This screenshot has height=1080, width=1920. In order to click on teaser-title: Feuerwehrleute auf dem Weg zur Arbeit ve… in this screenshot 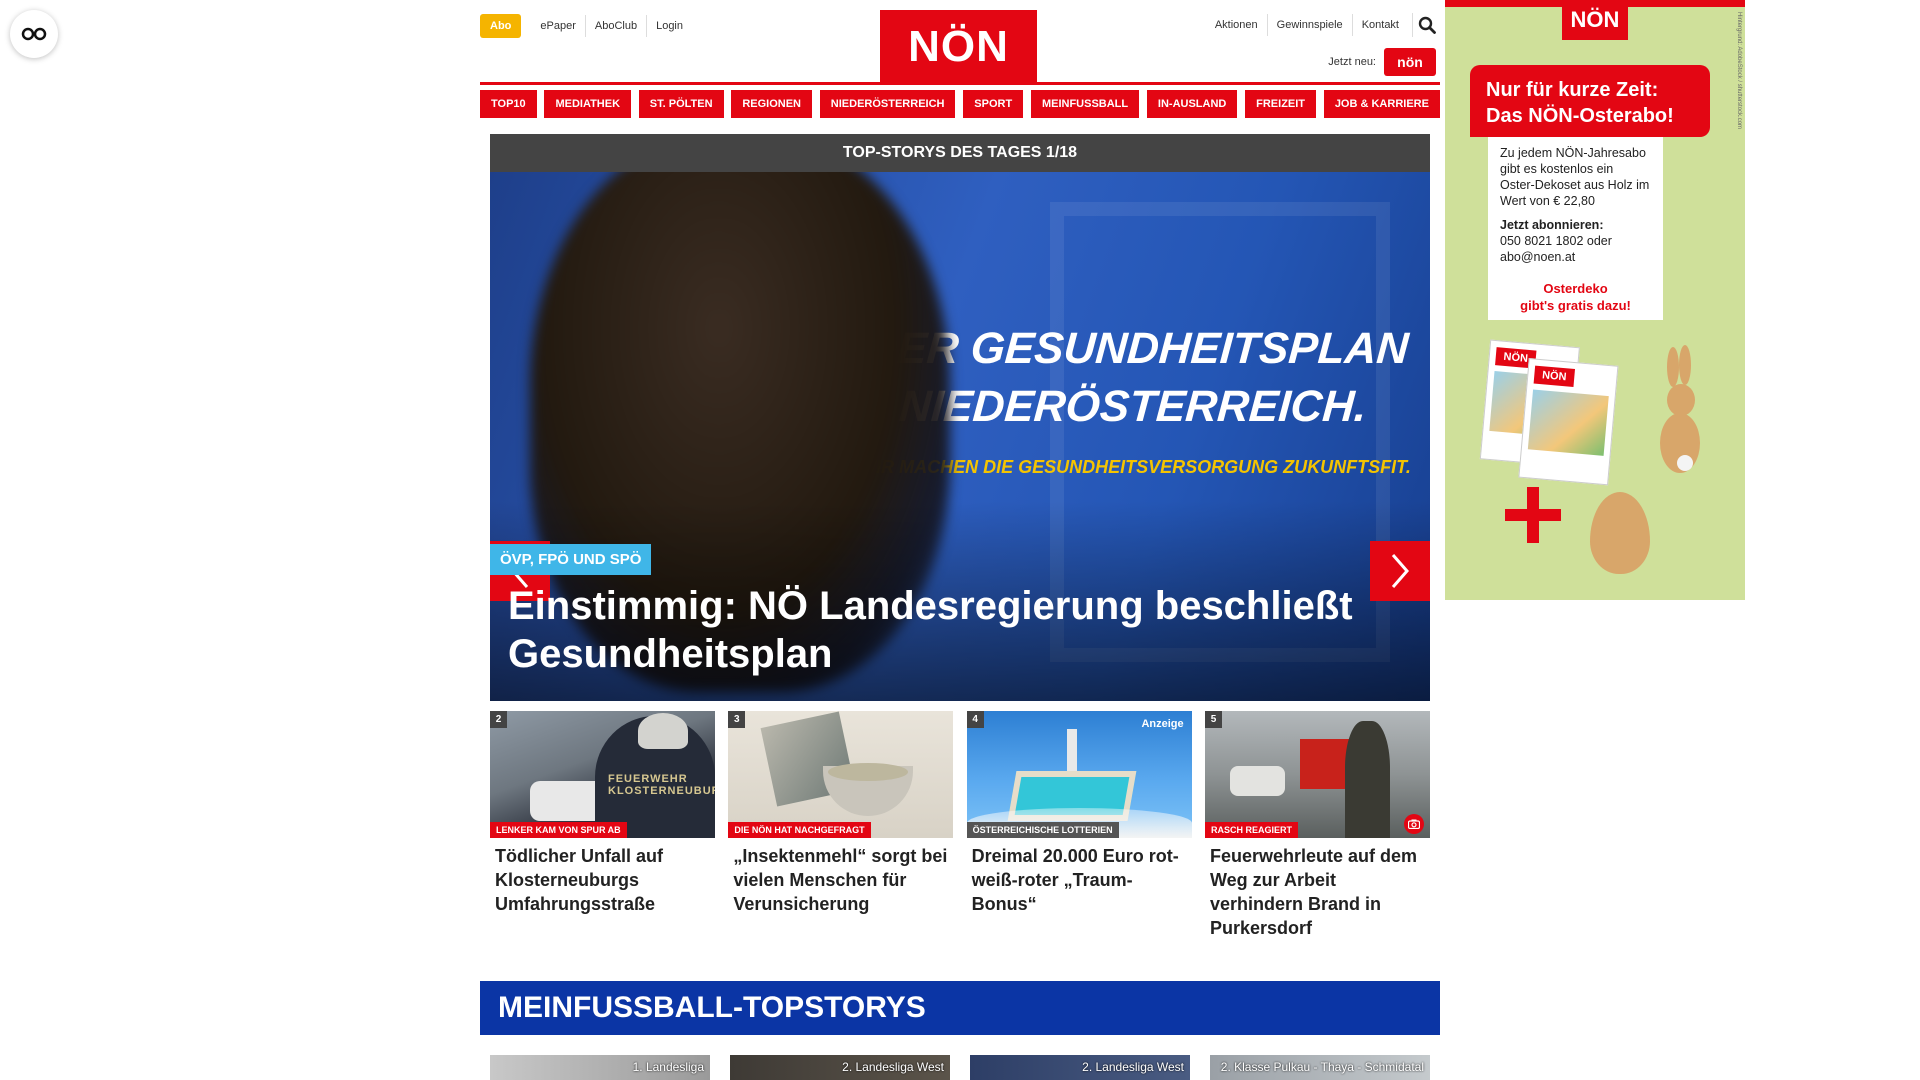, I will do `click(1317, 892)`.